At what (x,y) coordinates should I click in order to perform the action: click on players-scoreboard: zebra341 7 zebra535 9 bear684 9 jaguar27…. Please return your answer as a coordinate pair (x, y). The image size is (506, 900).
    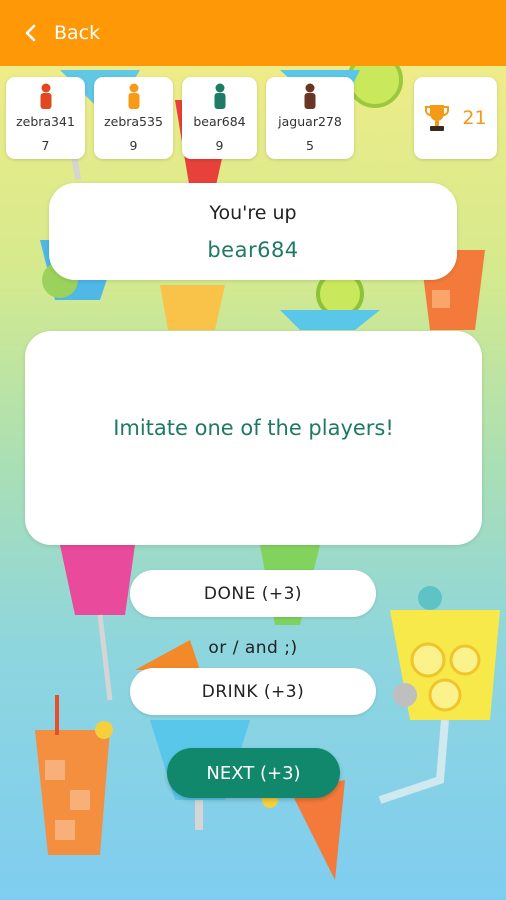
    Looking at the image, I should click on (180, 118).